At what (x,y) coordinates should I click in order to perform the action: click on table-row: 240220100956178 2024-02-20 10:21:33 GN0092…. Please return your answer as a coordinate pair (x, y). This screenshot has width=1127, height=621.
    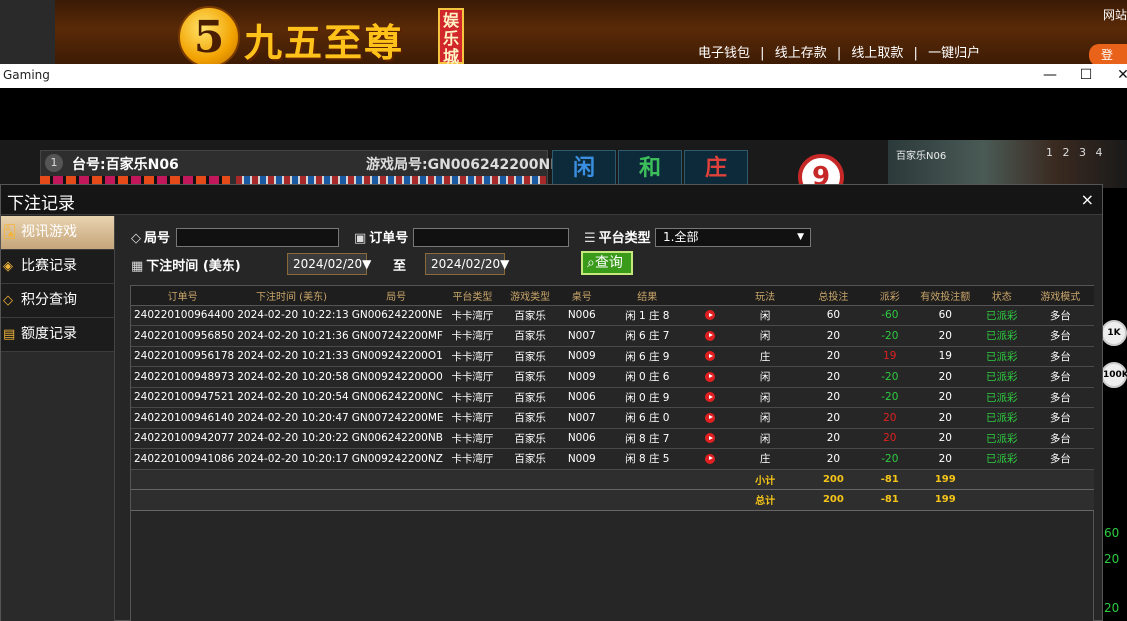
    Looking at the image, I should click on (612, 356).